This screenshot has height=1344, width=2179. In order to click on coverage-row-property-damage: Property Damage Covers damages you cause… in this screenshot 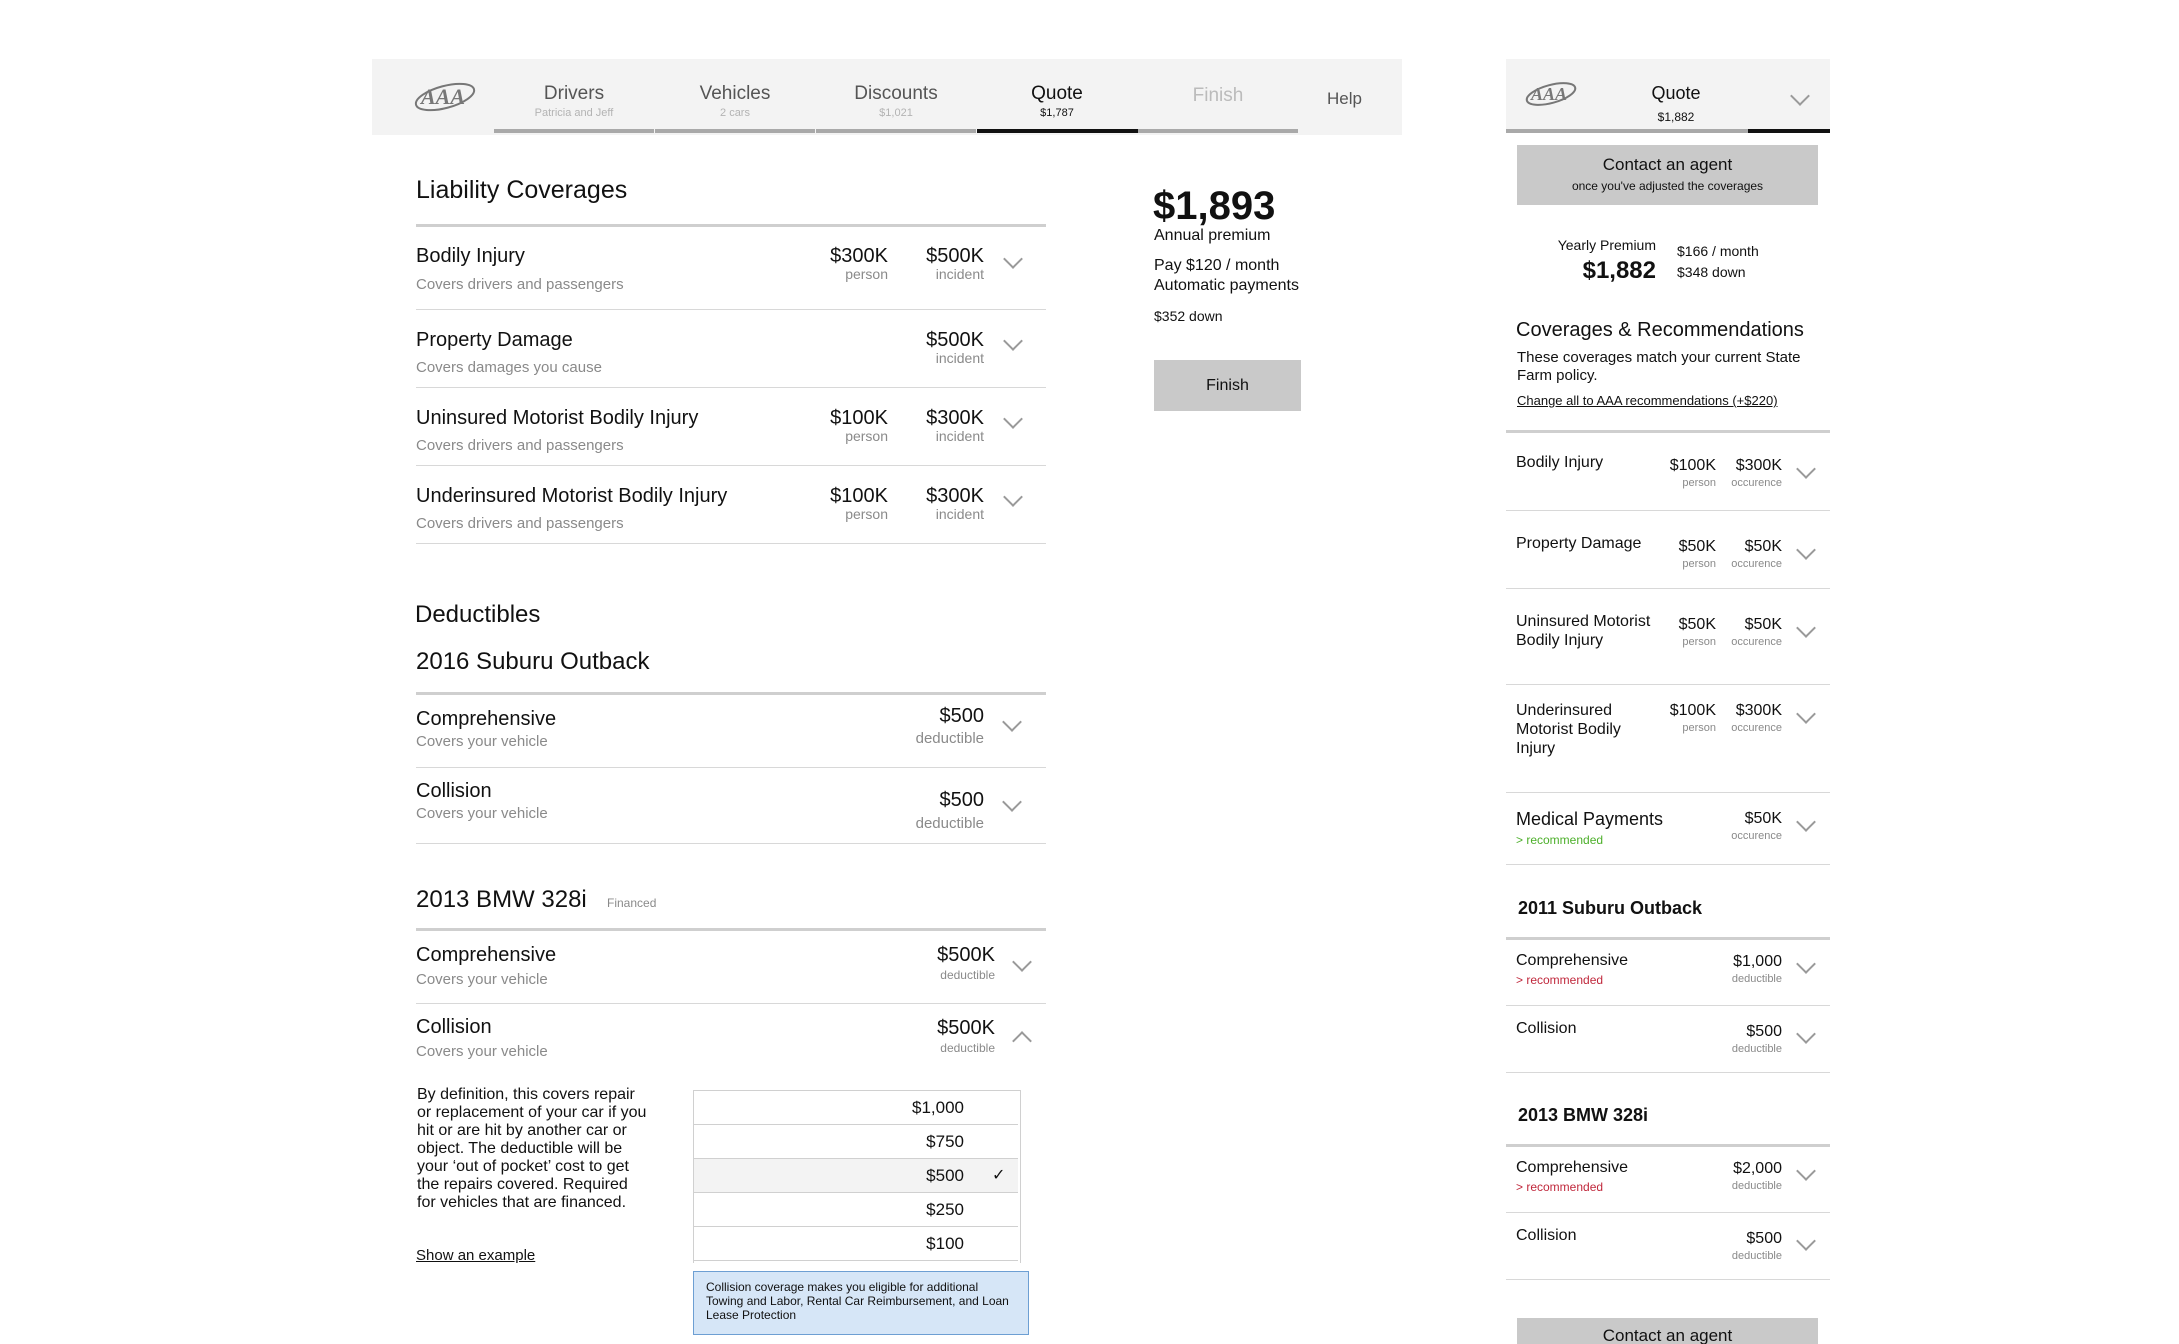, I will do `click(731, 348)`.